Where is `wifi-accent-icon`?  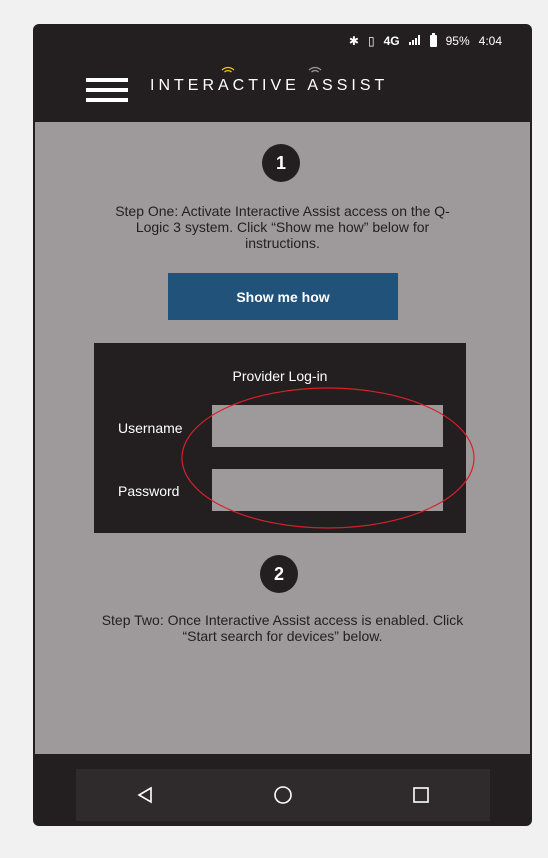 wifi-accent-icon is located at coordinates (228, 69).